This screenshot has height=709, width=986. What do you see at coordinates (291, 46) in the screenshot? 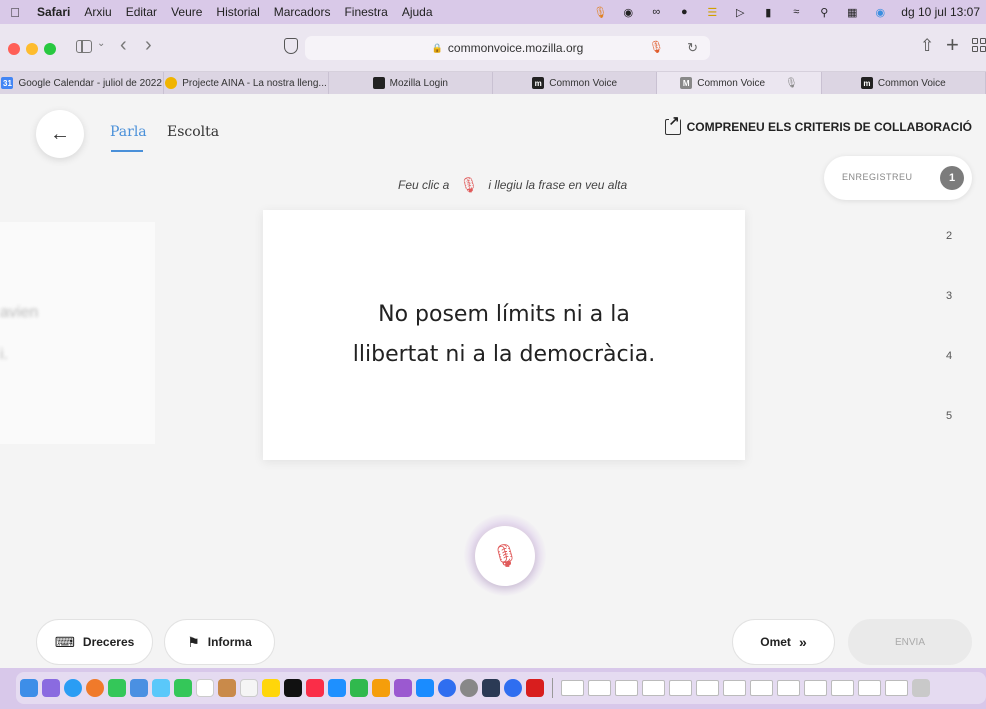
I see `privacy-shield-icon` at bounding box center [291, 46].